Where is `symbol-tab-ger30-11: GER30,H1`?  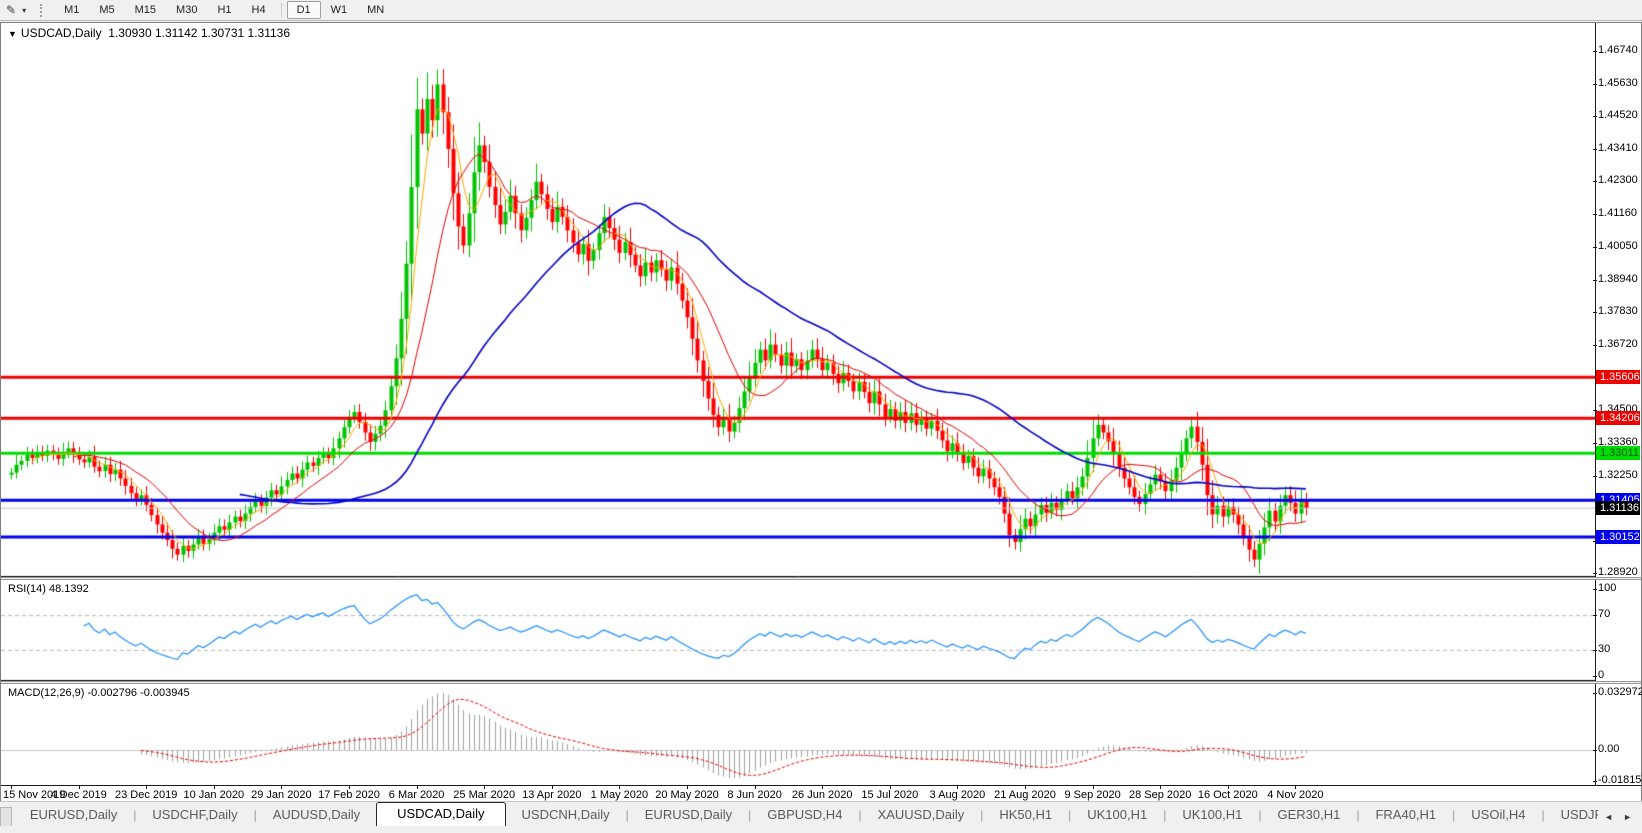 symbol-tab-ger30-11: GER30,H1 is located at coordinates (1308, 815).